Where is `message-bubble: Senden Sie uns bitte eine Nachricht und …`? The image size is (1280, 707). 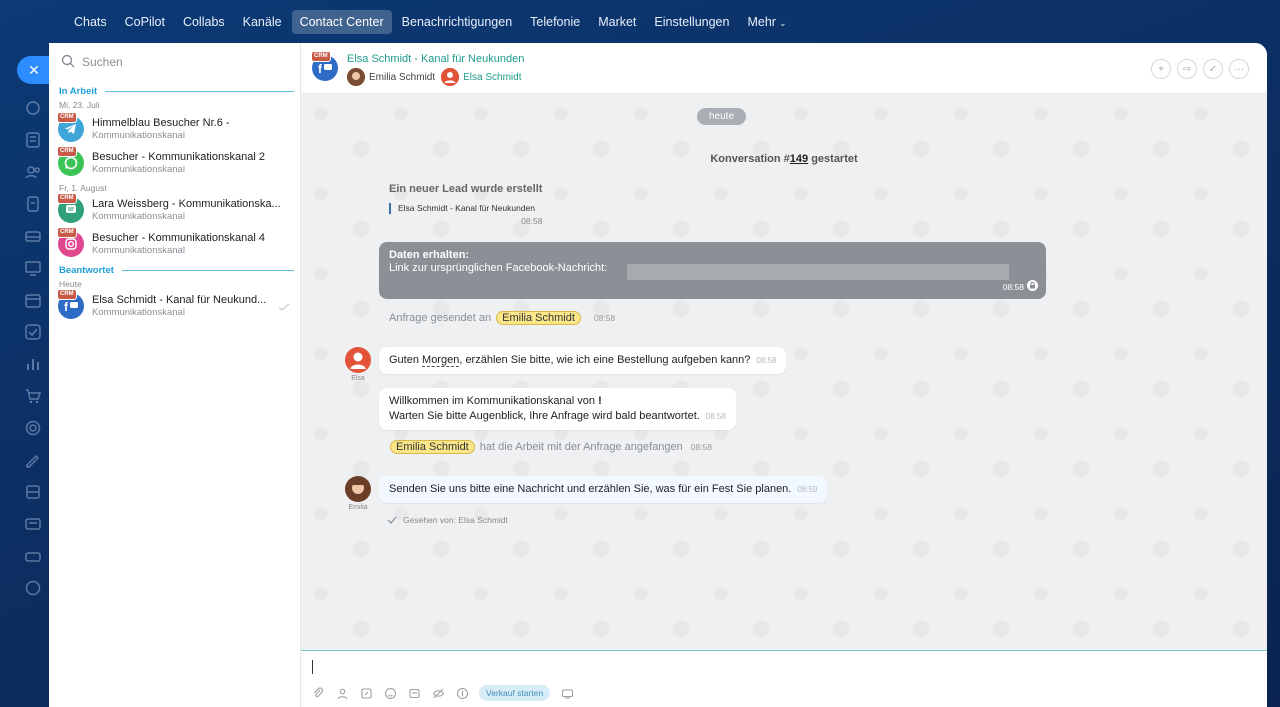
message-bubble: Senden Sie uns bitte eine Nachricht und … is located at coordinates (603, 489).